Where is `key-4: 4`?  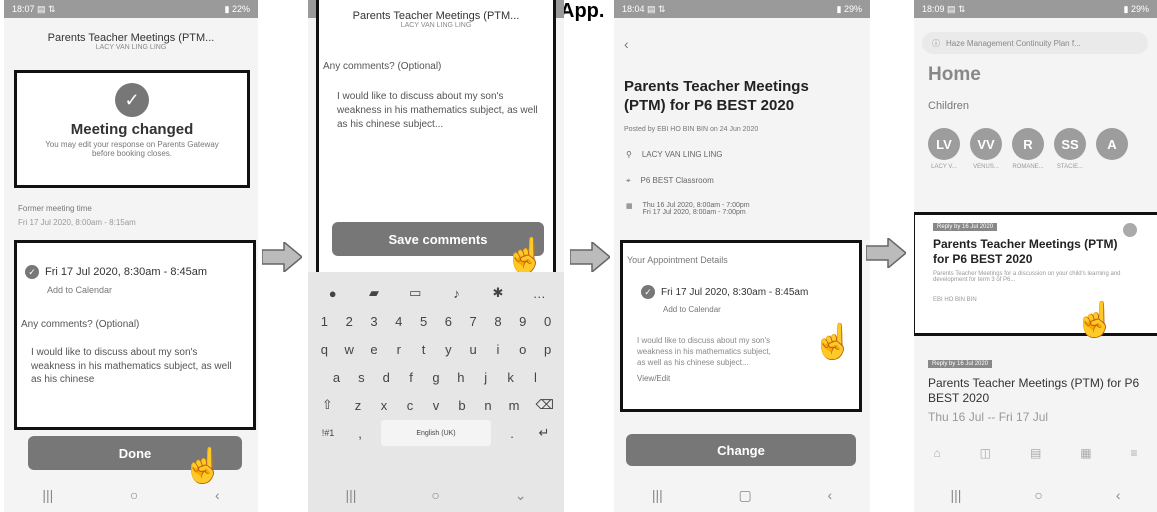
key-4: 4 is located at coordinates (399, 321).